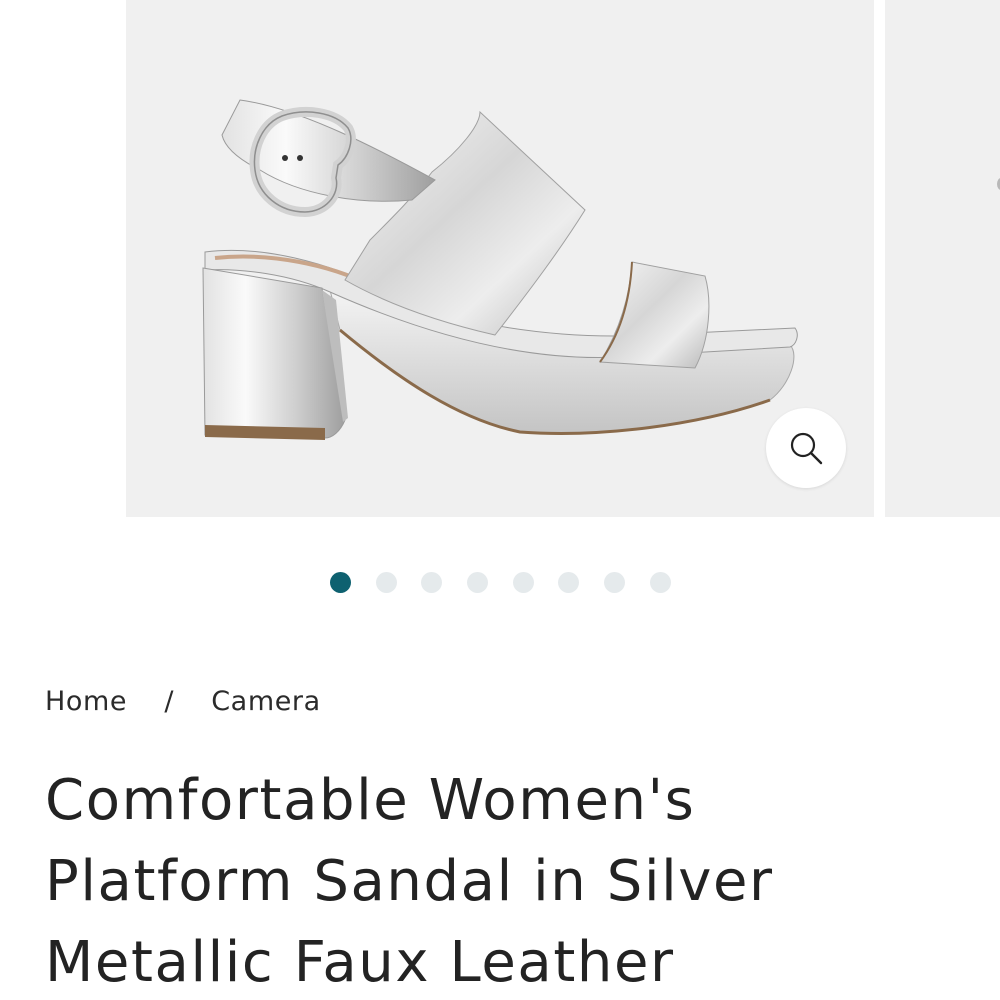 This screenshot has width=1000, height=1000. Describe the element at coordinates (942, 258) in the screenshot. I see `next-image-preview` at that location.